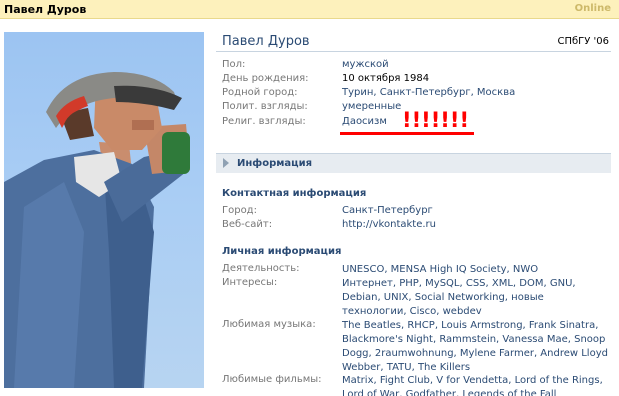  I want to click on collapse-arrow-icon, so click(228, 163).